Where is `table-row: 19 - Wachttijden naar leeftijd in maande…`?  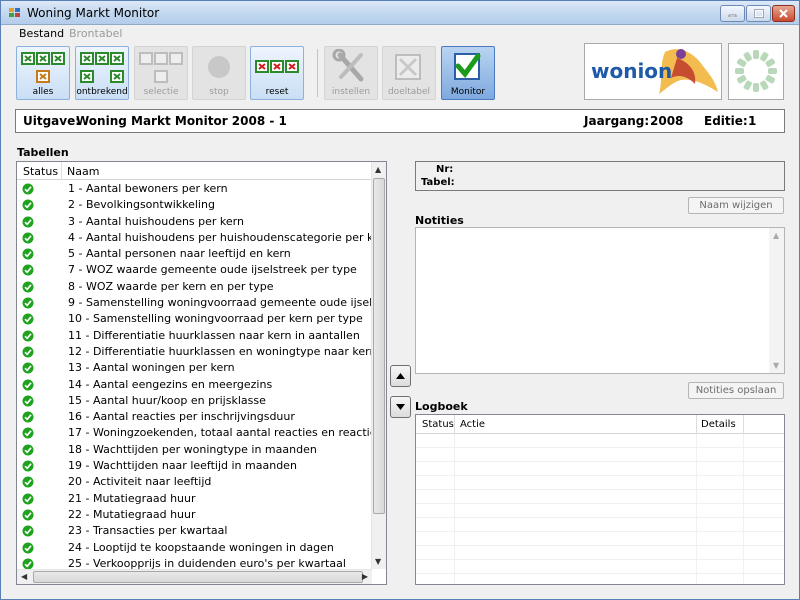 table-row: 19 - Wachttijden naar leeftijd in maande… is located at coordinates (194, 466).